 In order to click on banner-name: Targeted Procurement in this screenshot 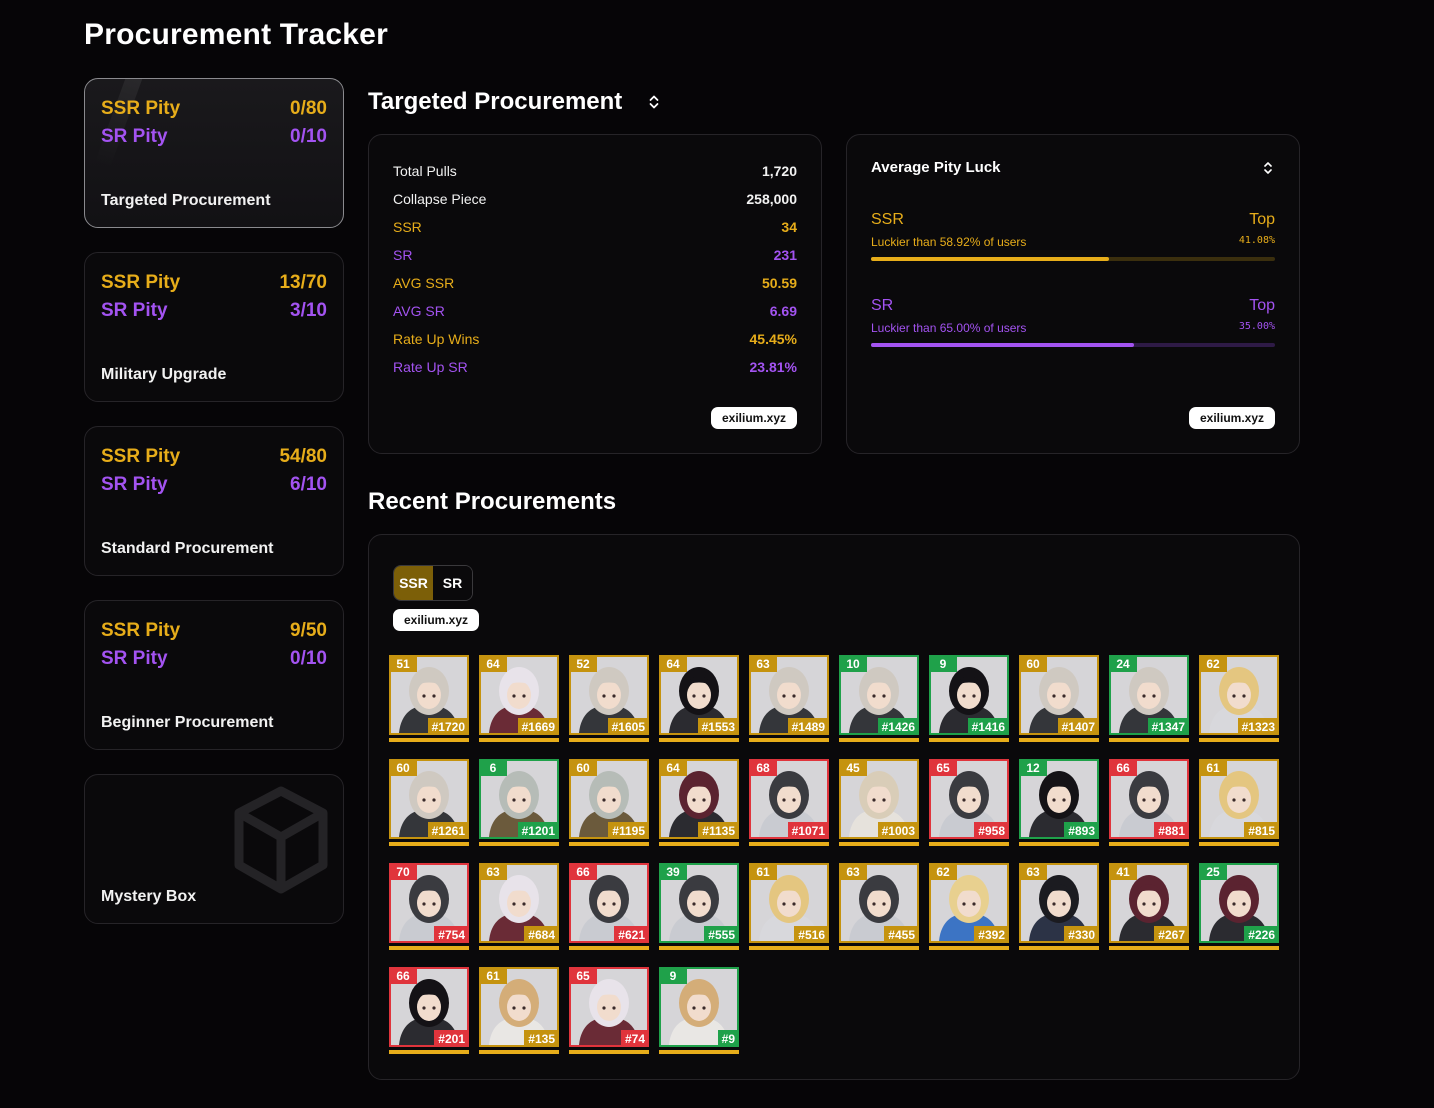, I will do `click(186, 200)`.